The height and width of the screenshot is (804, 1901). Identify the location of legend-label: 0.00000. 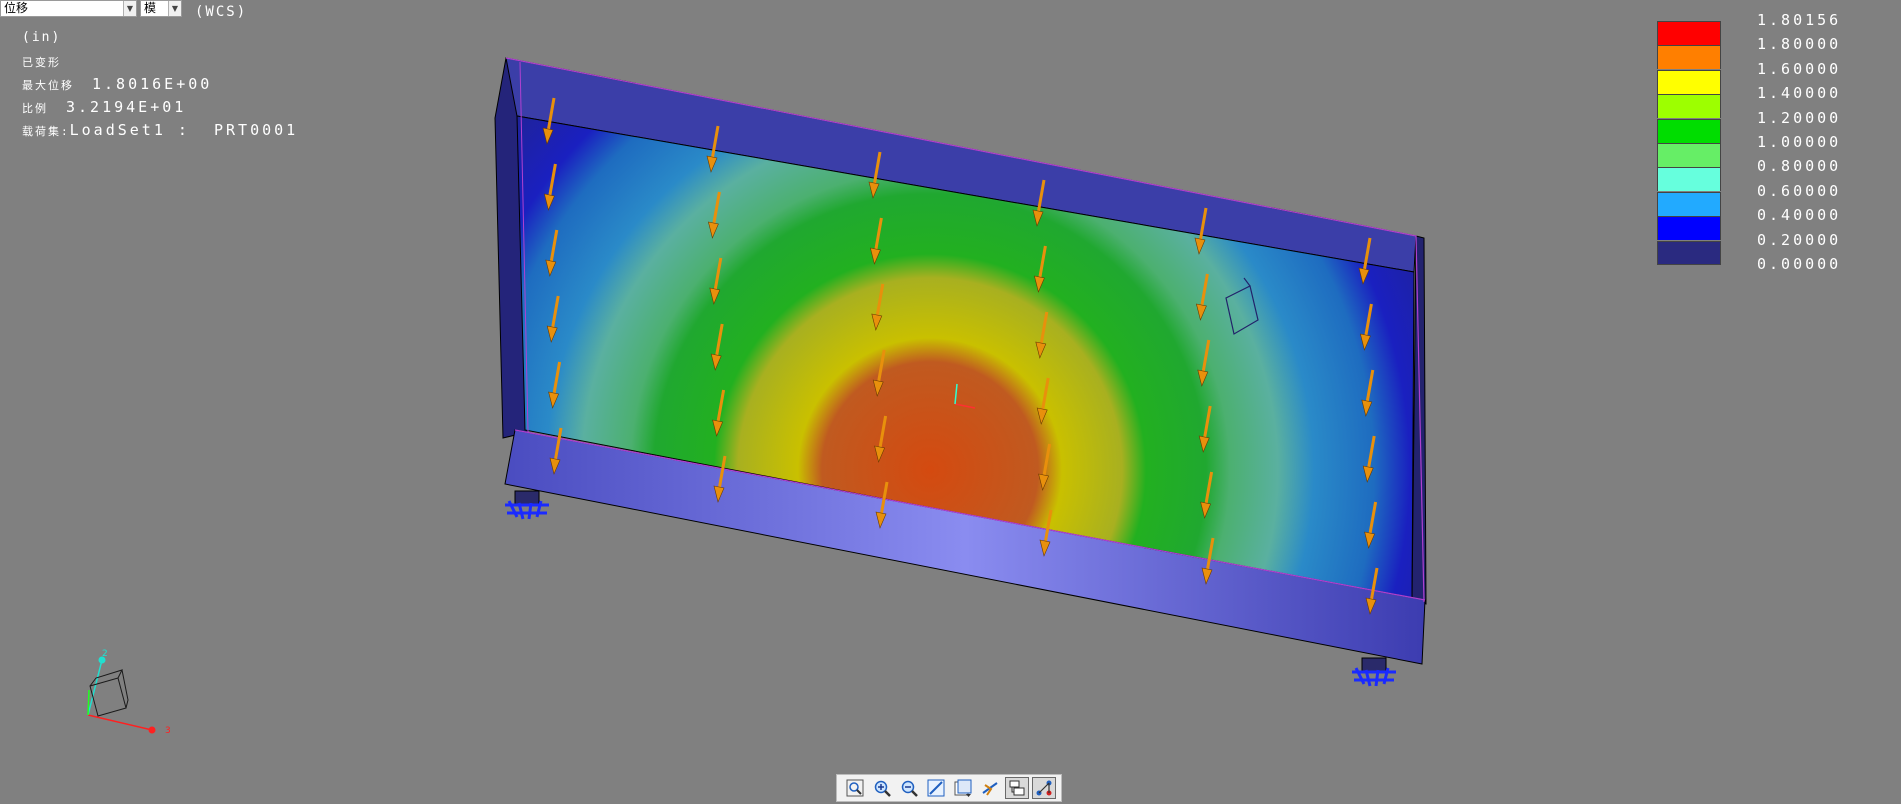
(1799, 264).